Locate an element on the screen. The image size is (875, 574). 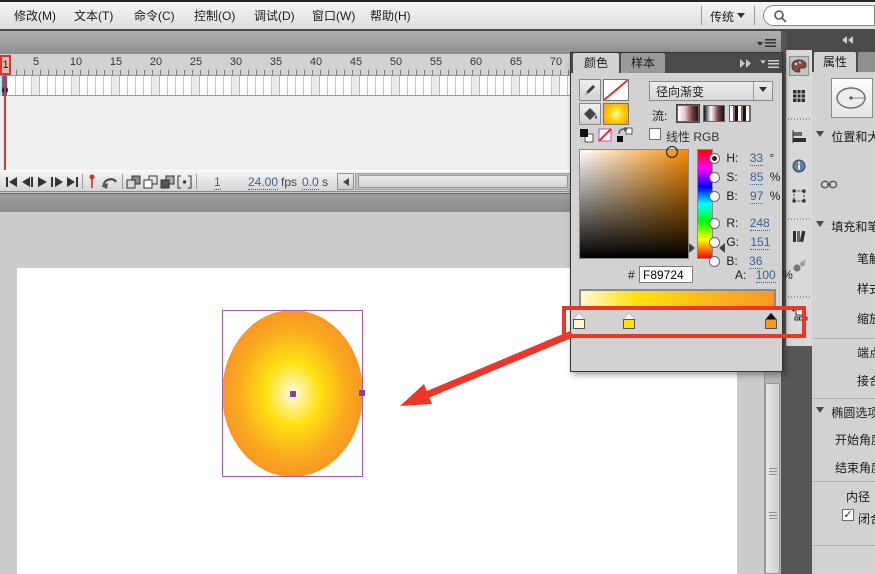
red-value: 248 is located at coordinates (759, 223).